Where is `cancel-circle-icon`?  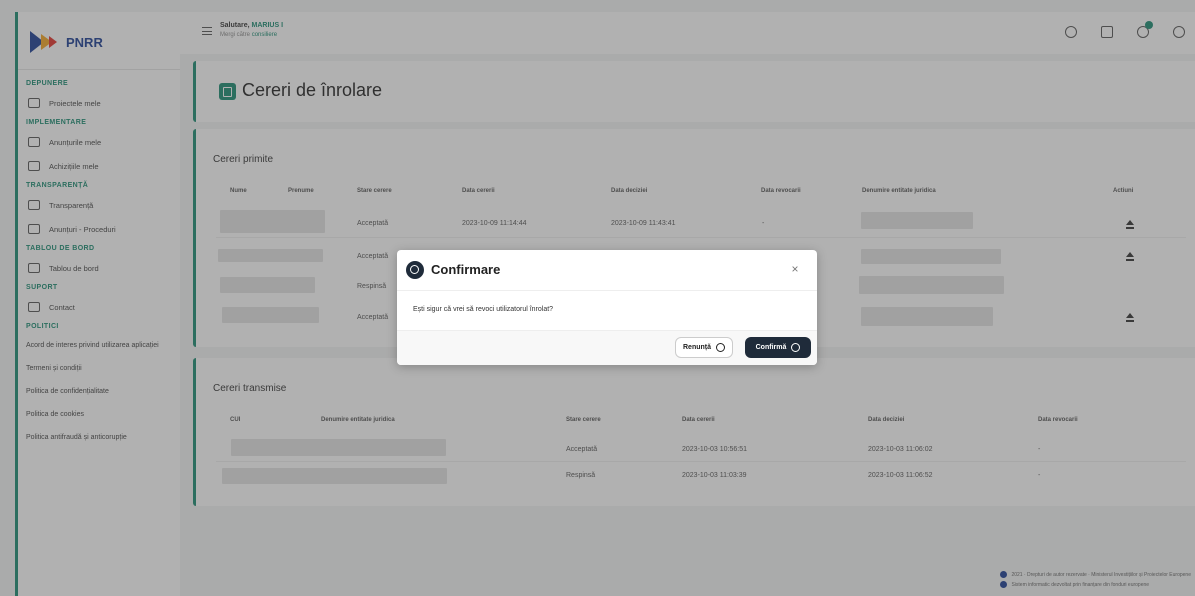 cancel-circle-icon is located at coordinates (720, 347).